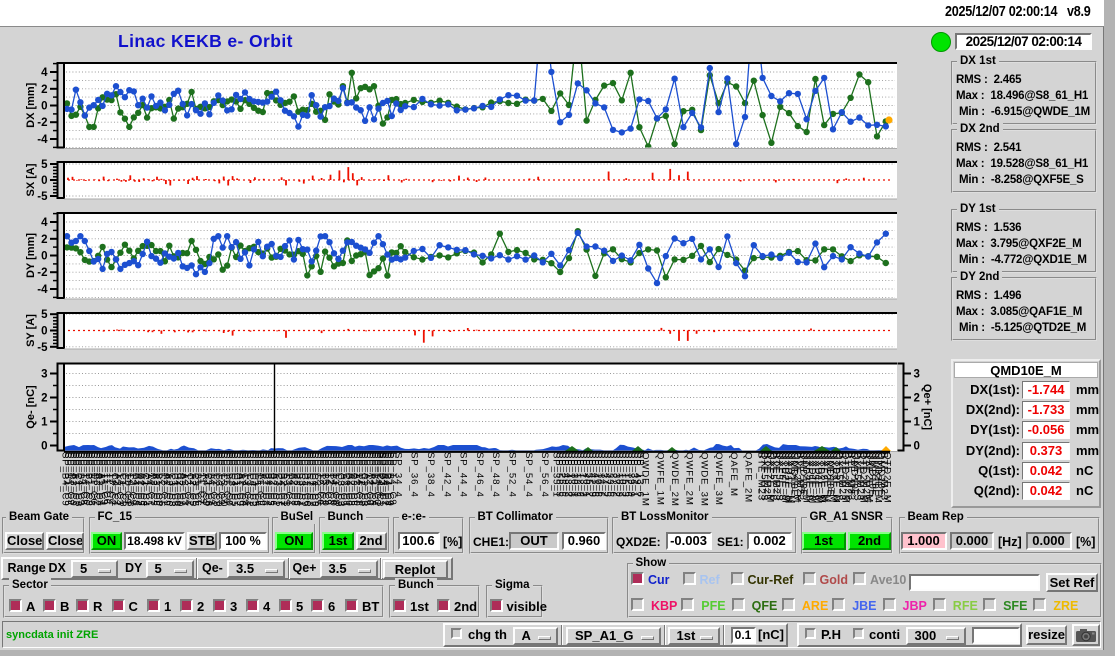  I want to click on svg-text: Qe+ [nC], so click(927, 407).